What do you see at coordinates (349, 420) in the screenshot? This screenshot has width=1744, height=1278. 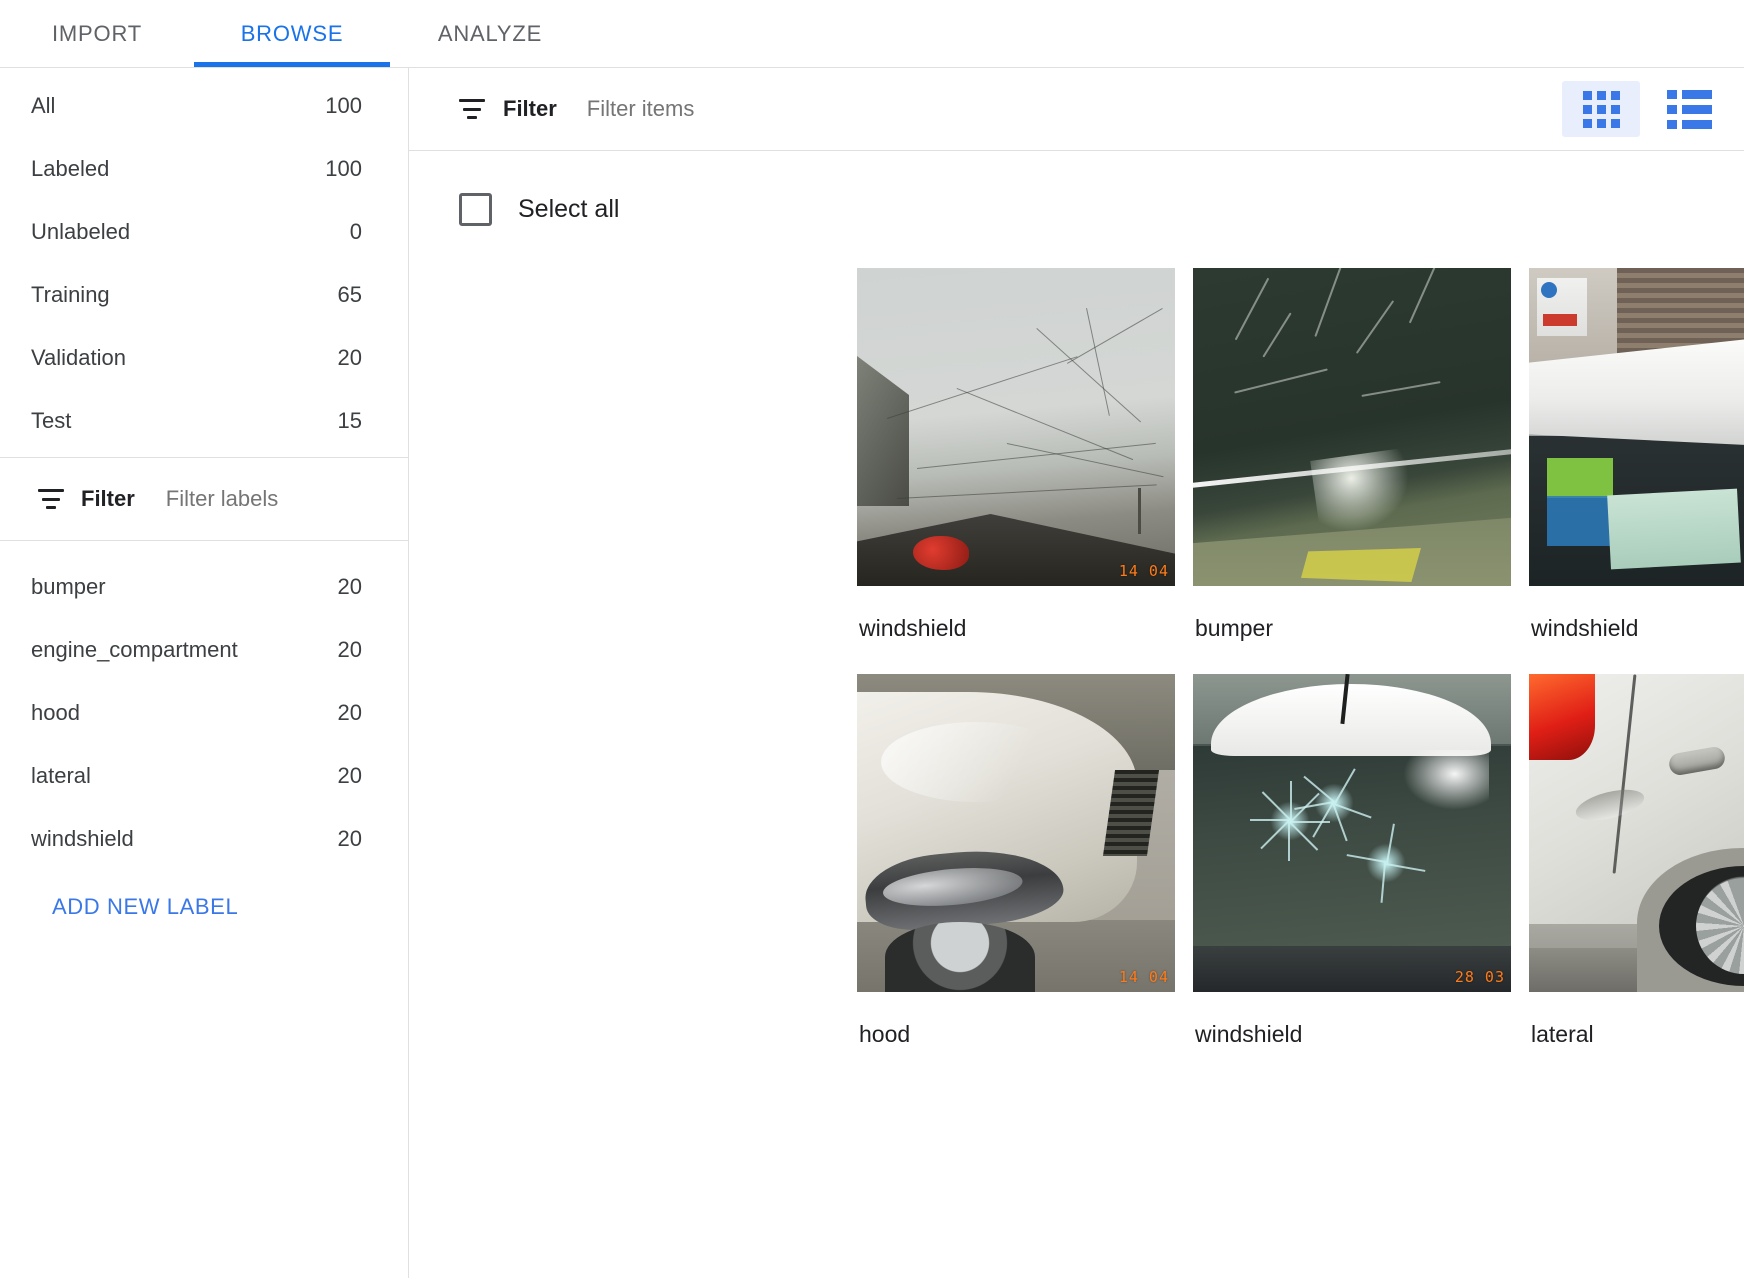 I see `sidebar-item-test-count: 15` at bounding box center [349, 420].